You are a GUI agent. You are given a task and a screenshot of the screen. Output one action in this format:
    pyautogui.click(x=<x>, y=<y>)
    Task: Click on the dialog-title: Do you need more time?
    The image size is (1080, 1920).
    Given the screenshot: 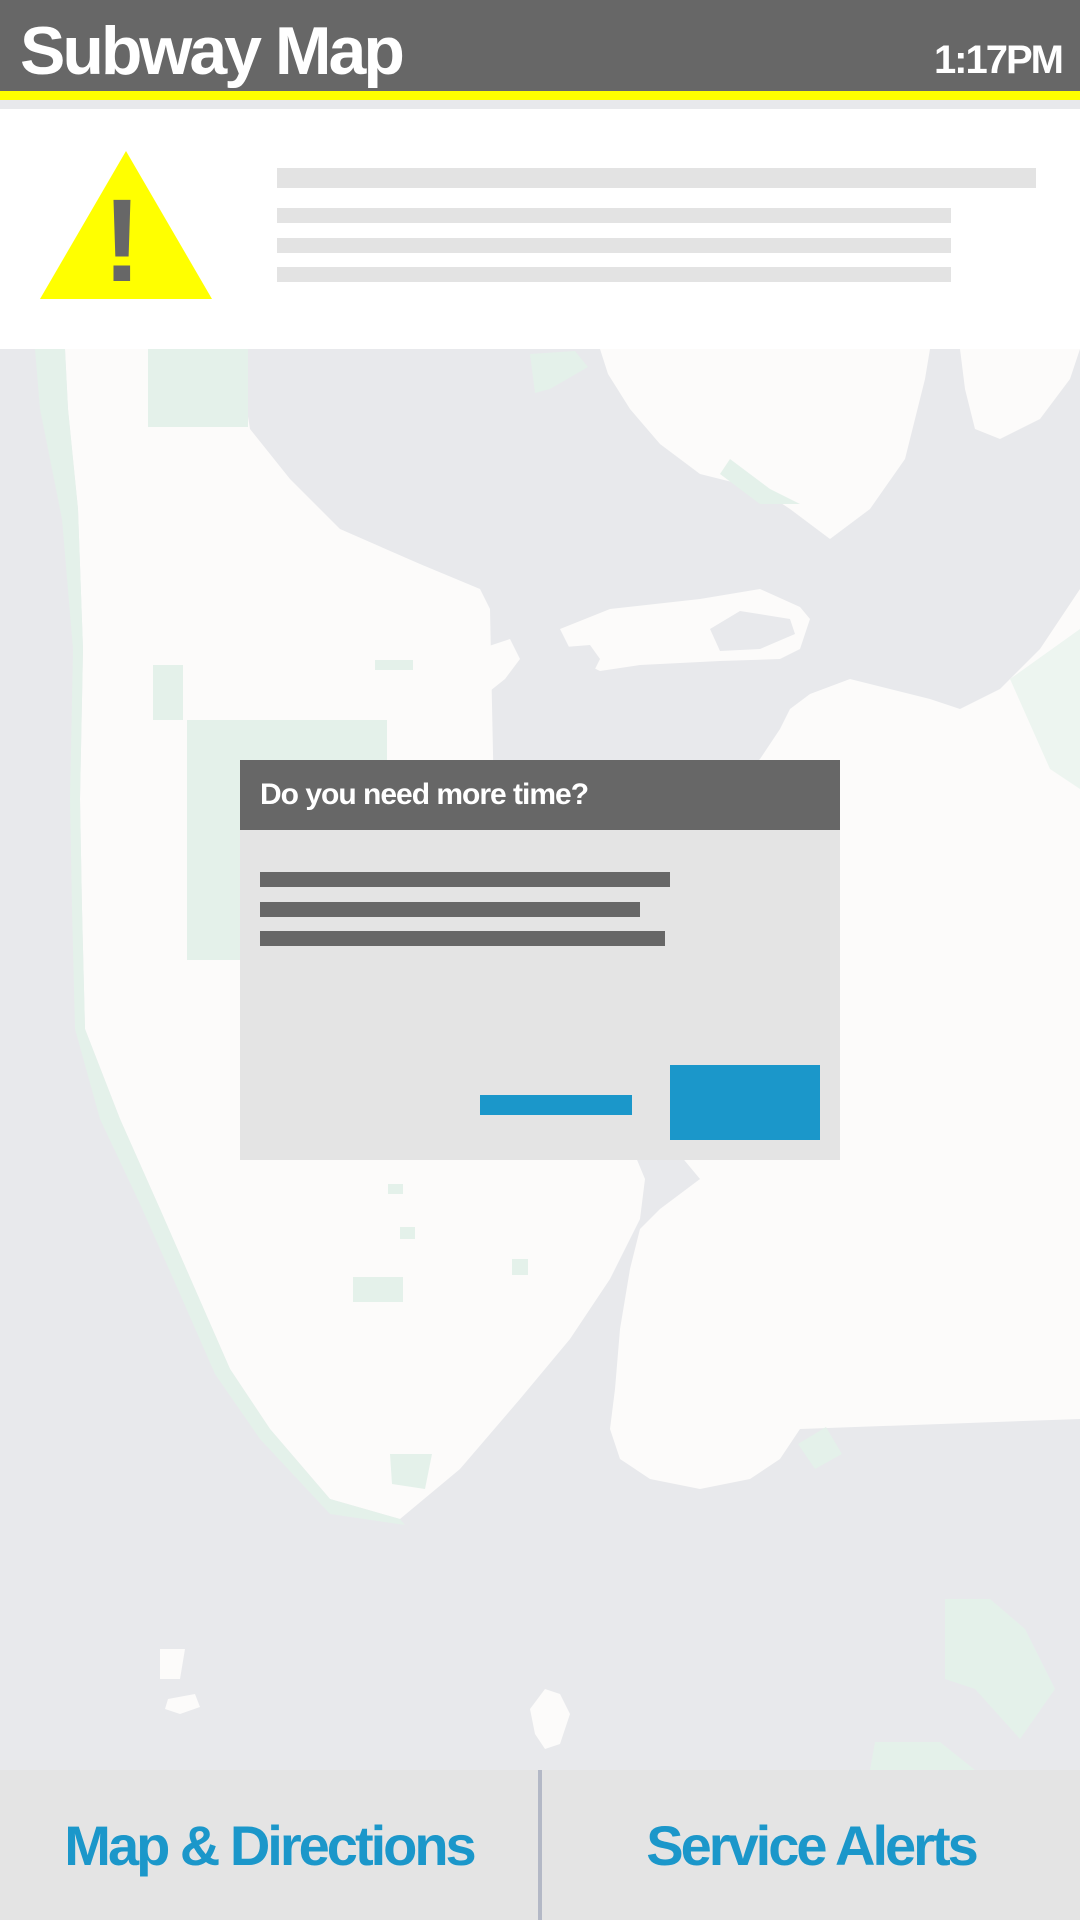 What is the action you would take?
    pyautogui.click(x=424, y=794)
    